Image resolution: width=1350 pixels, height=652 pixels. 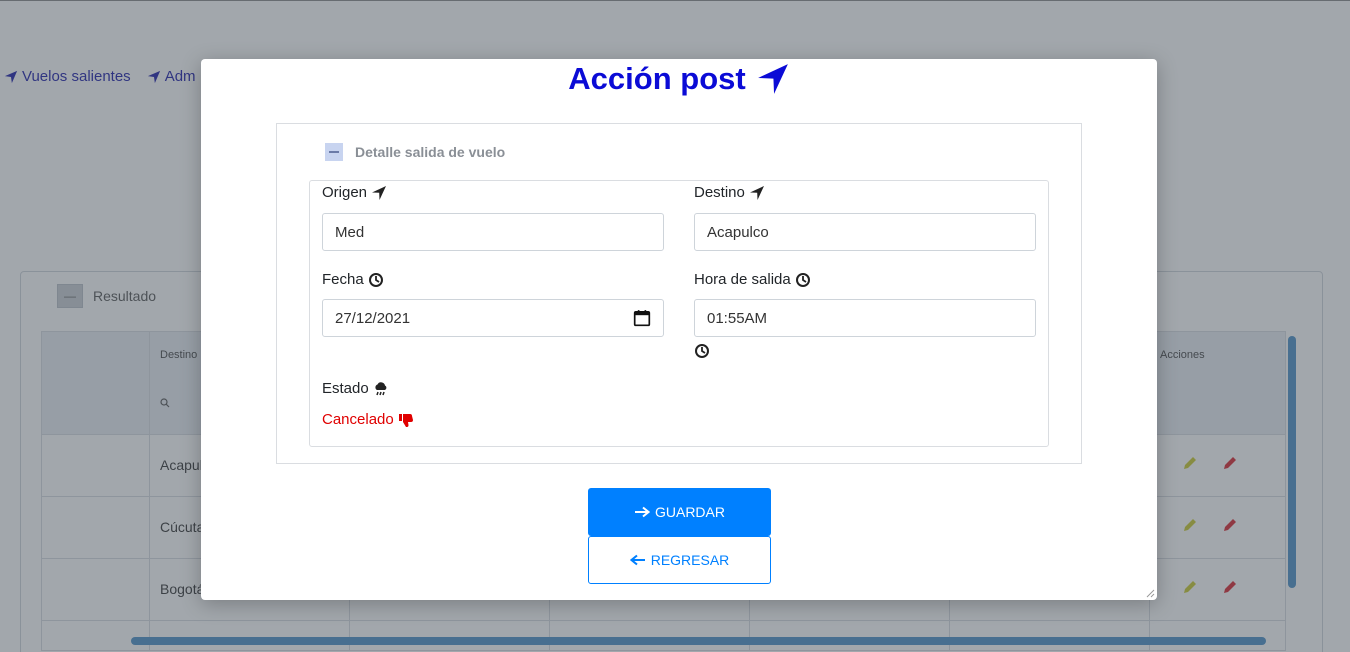 I want to click on collapse-toggle-button, so click(x=334, y=152).